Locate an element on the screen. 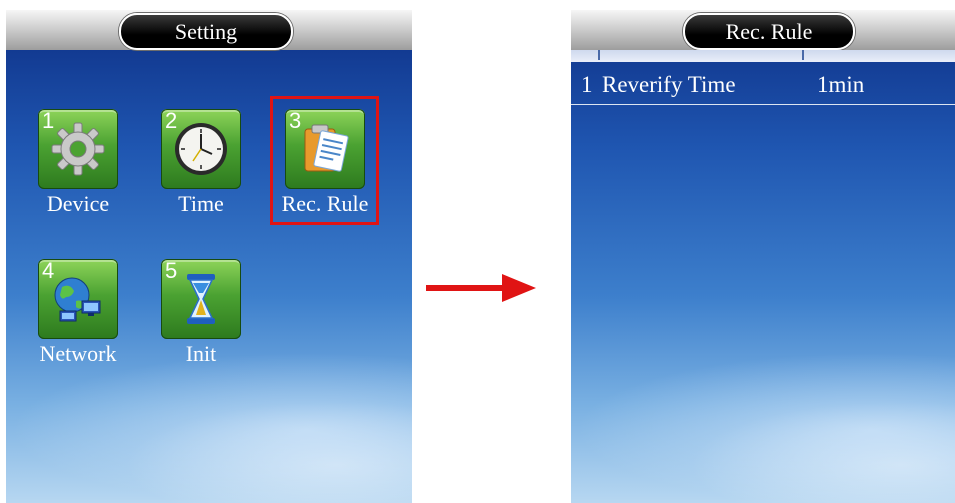 The height and width of the screenshot is (503, 955). icon-tile: 4 is located at coordinates (78, 299).